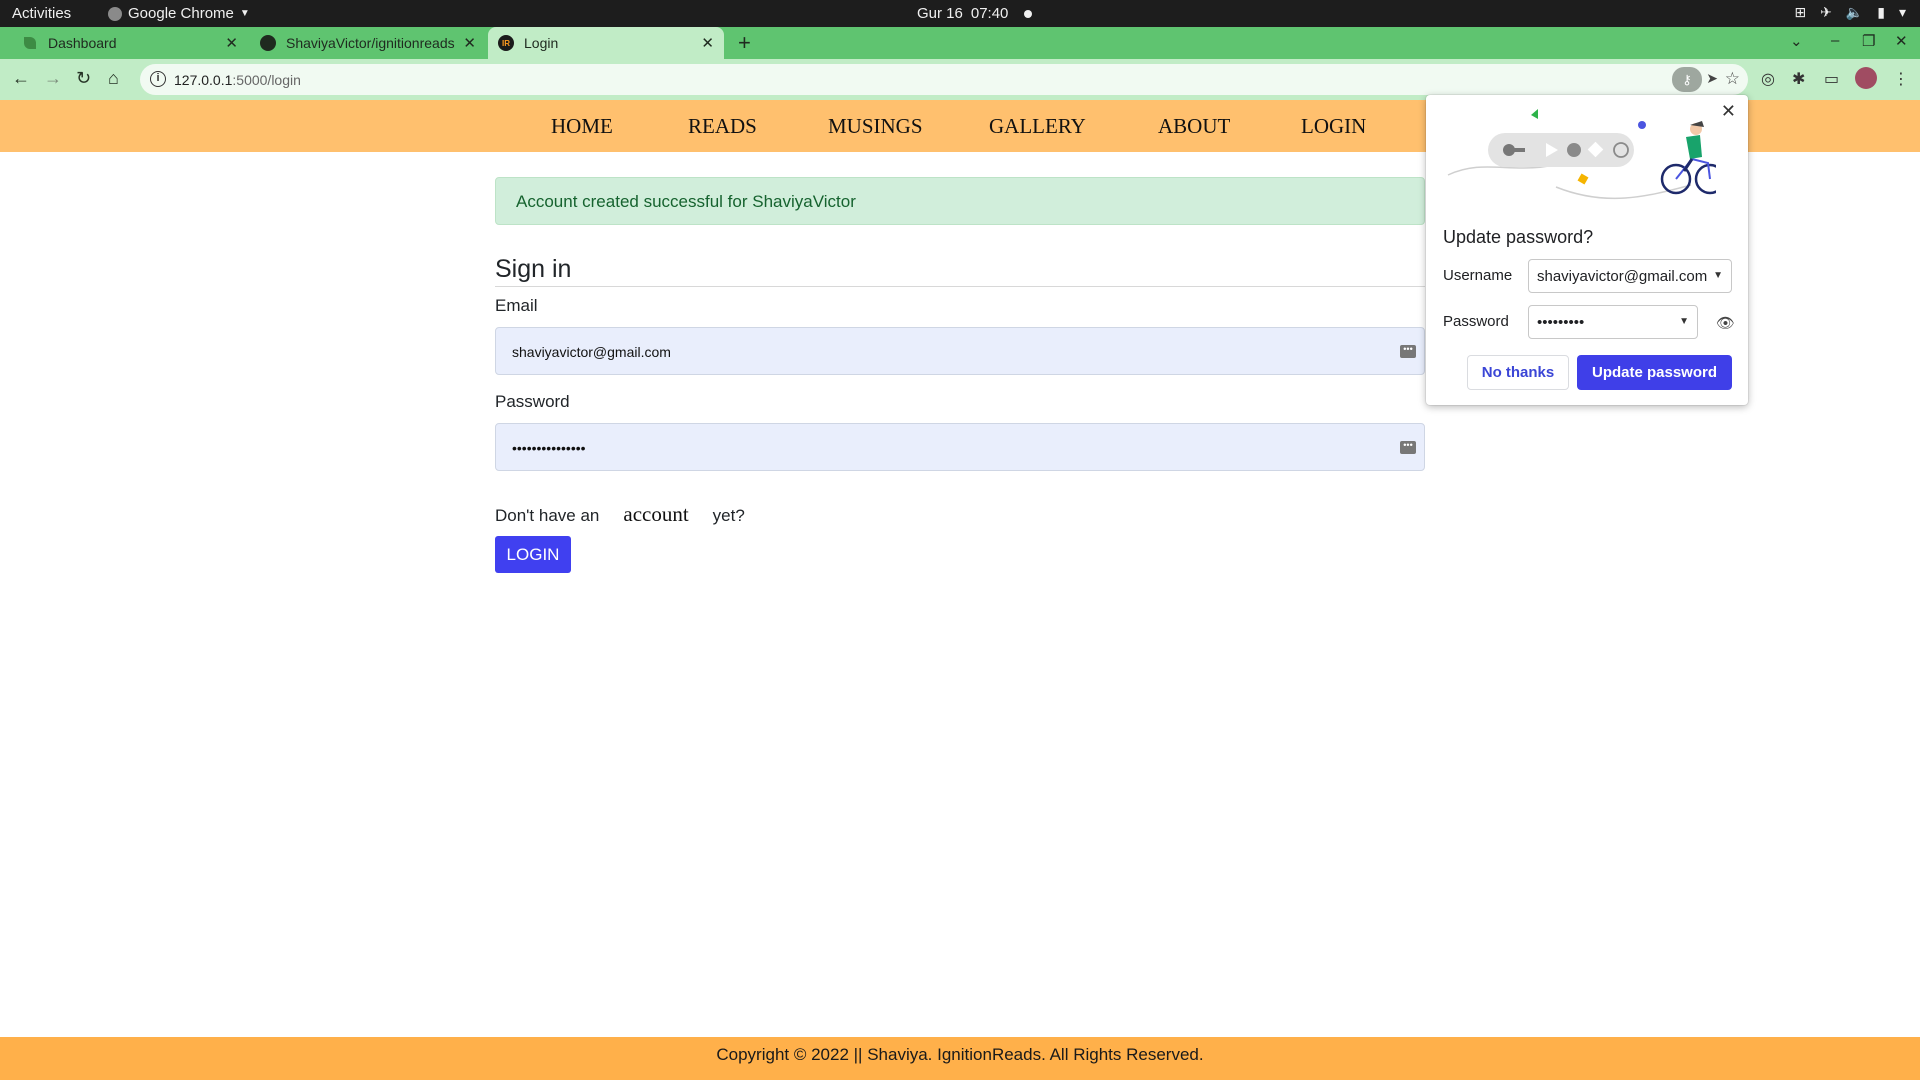 This screenshot has height=1080, width=1920. I want to click on github-icon, so click(268, 43).